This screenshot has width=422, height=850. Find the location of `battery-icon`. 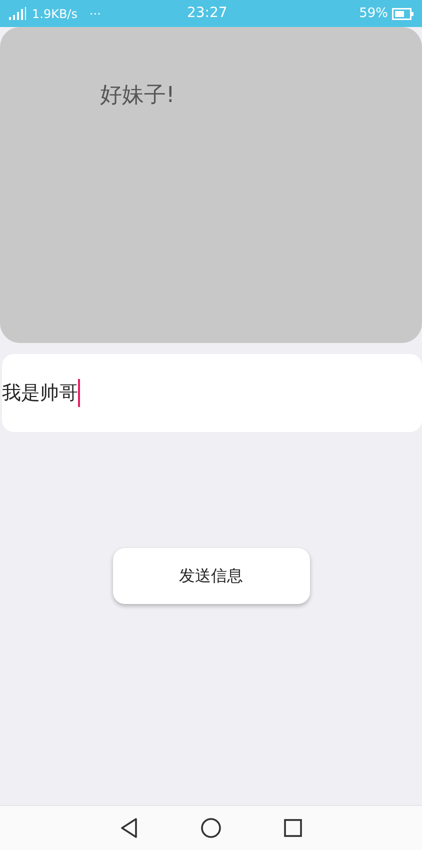

battery-icon is located at coordinates (403, 14).